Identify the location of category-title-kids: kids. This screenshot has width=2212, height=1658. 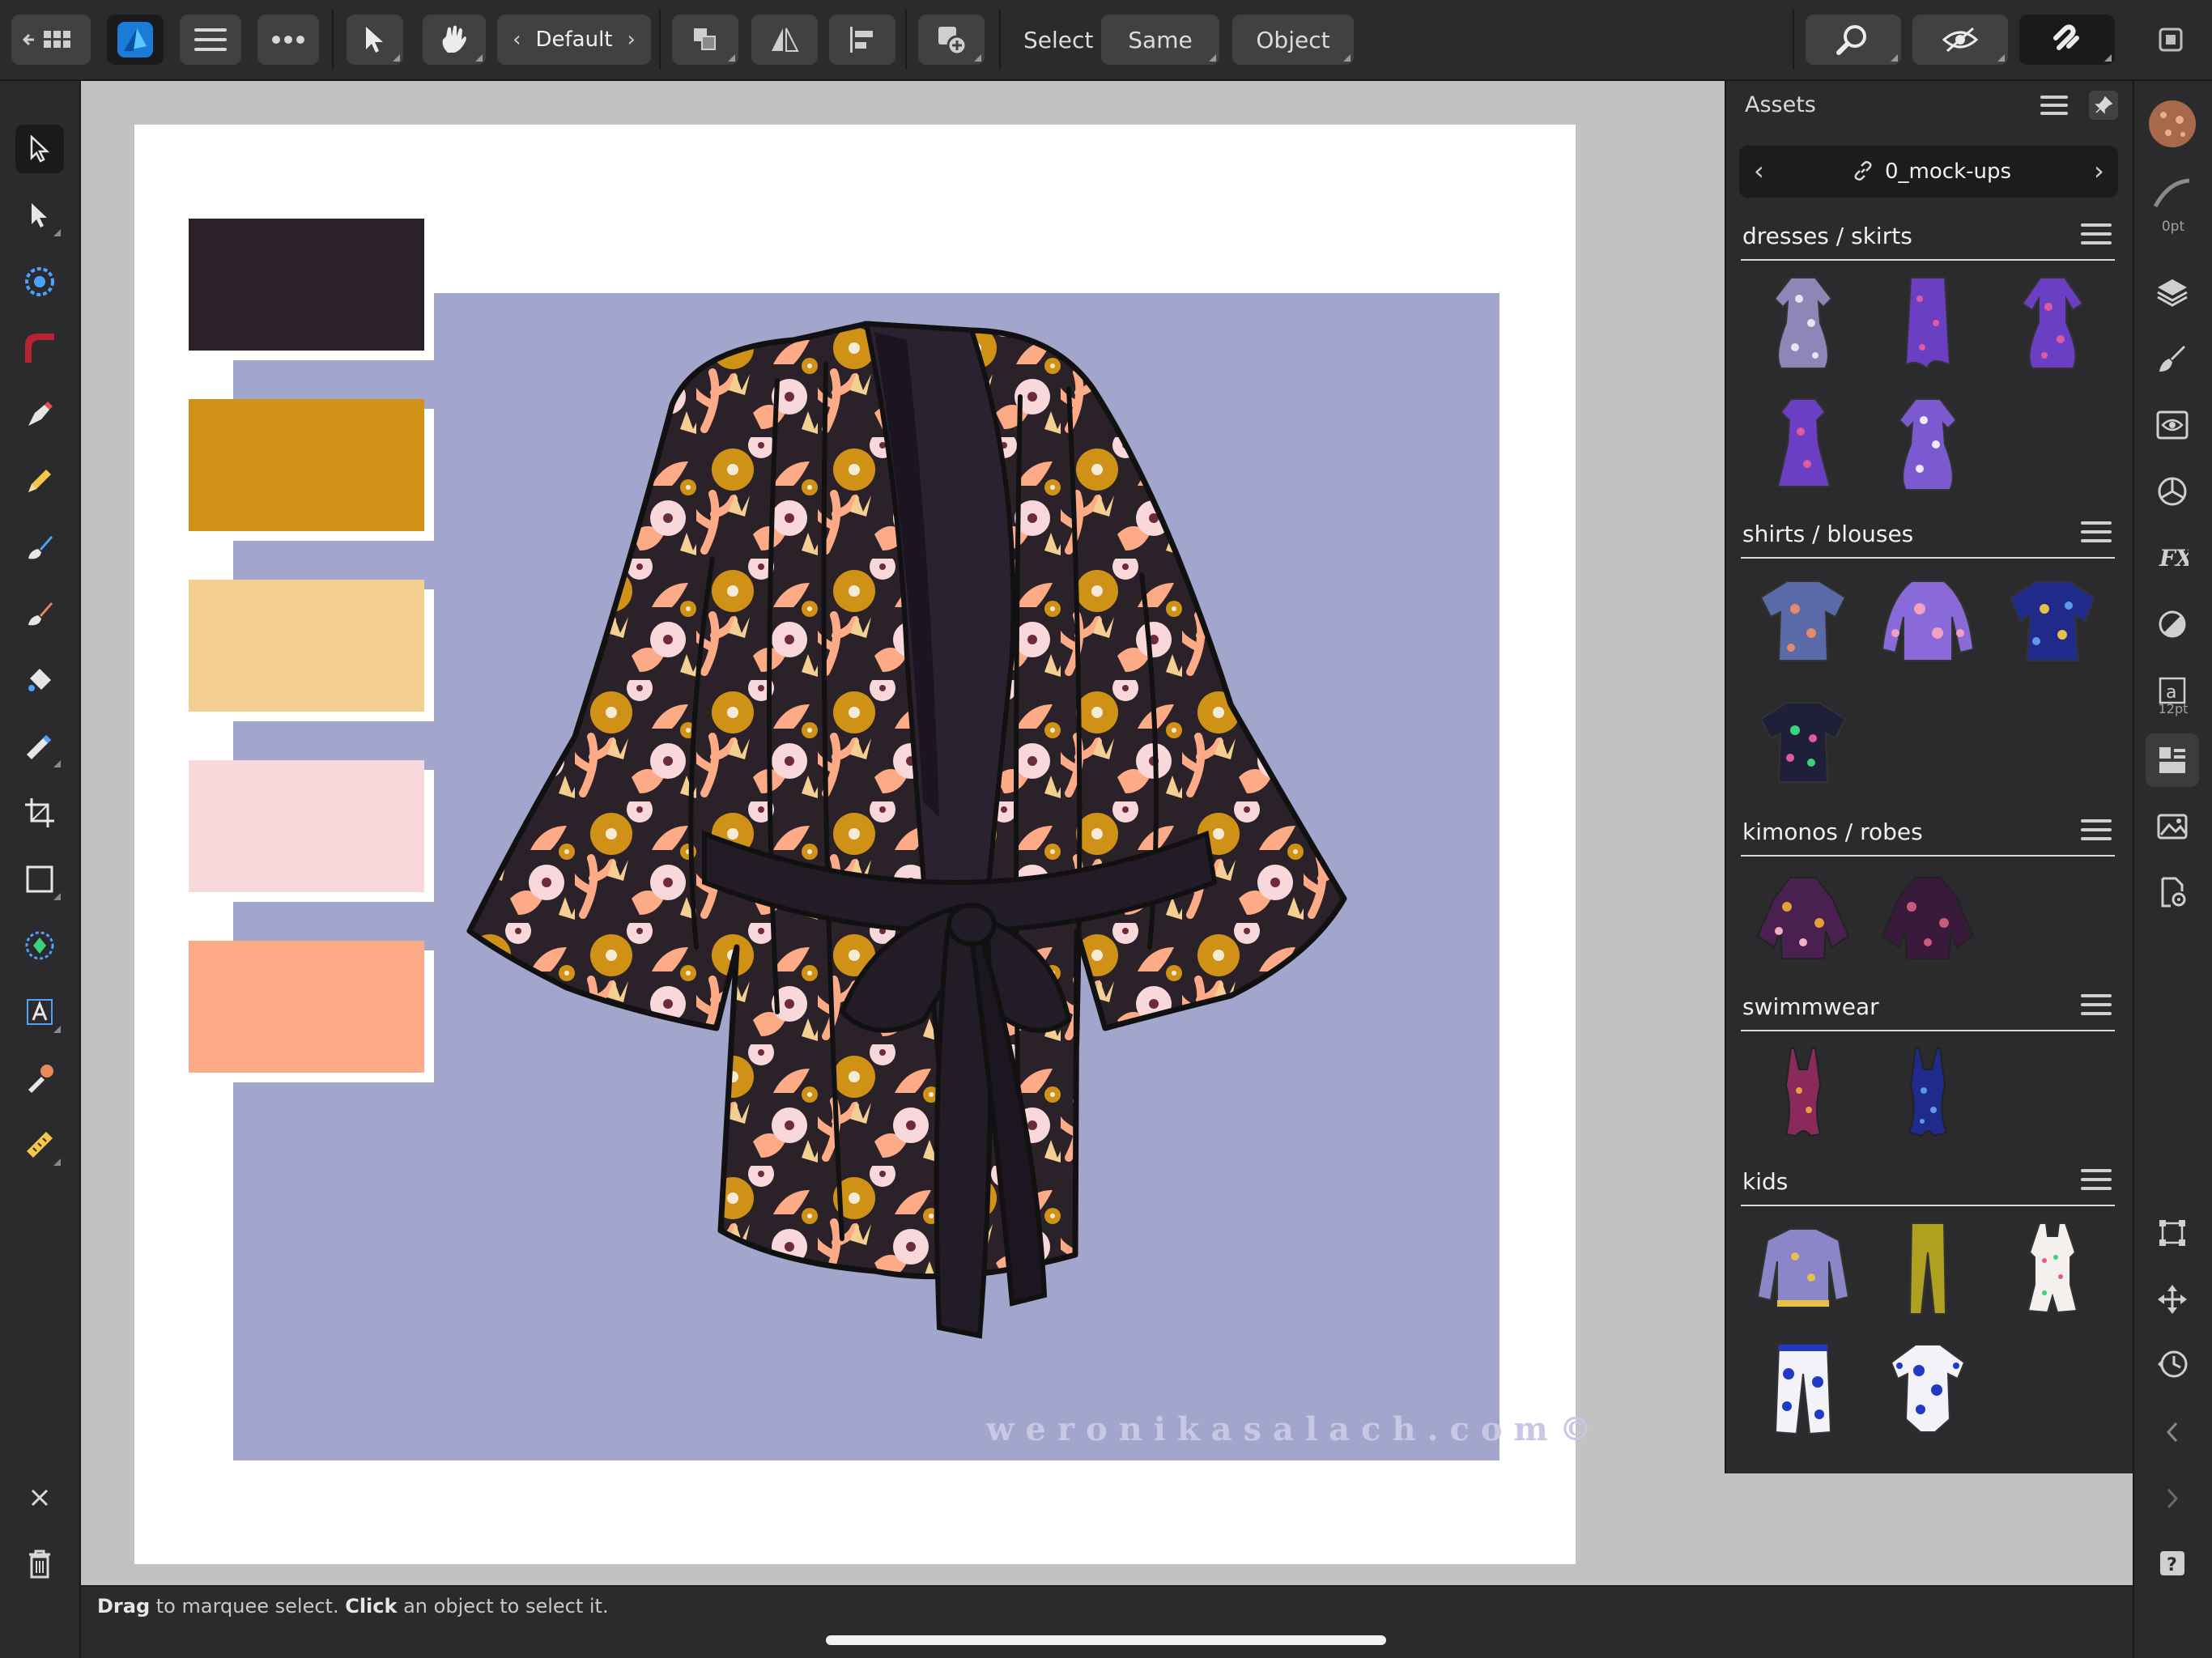
(1765, 1181).